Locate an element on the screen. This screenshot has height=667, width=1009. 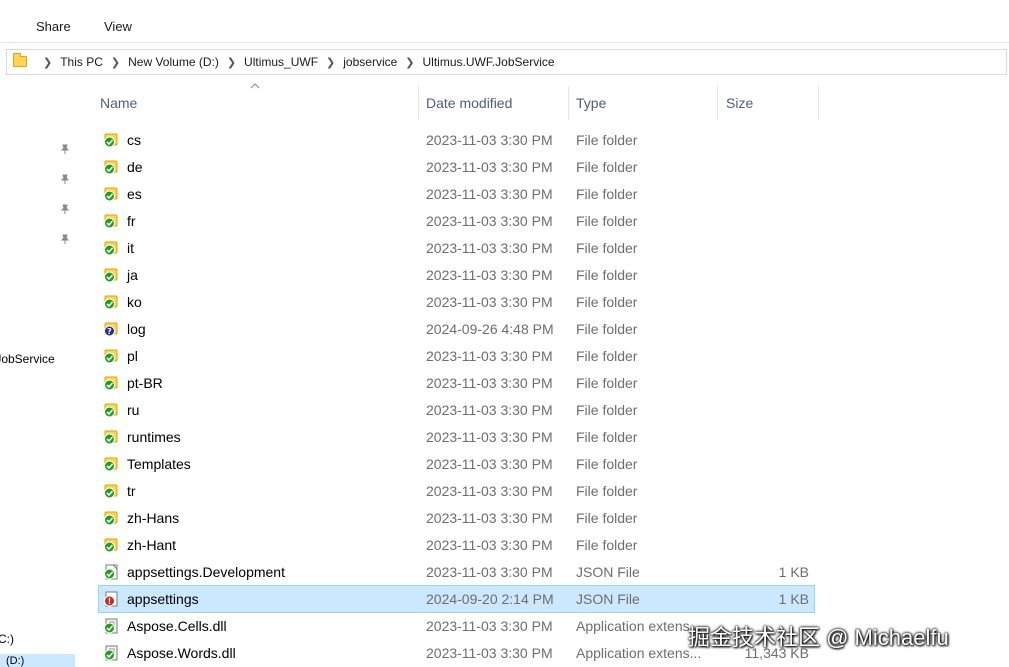
file-row: it 2023-11-03 3:30 PM File folder is located at coordinates (456, 248).